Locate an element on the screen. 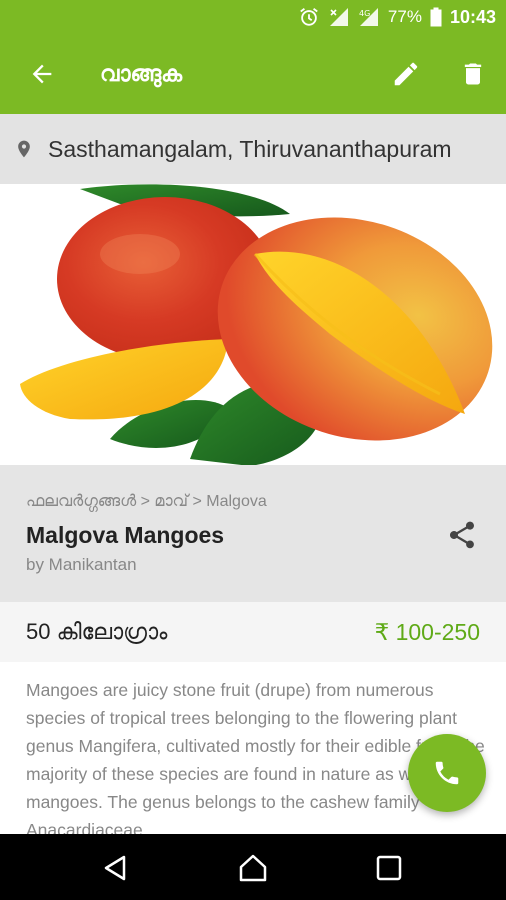 This screenshot has width=506, height=900. nav-home-button is located at coordinates (253, 868).